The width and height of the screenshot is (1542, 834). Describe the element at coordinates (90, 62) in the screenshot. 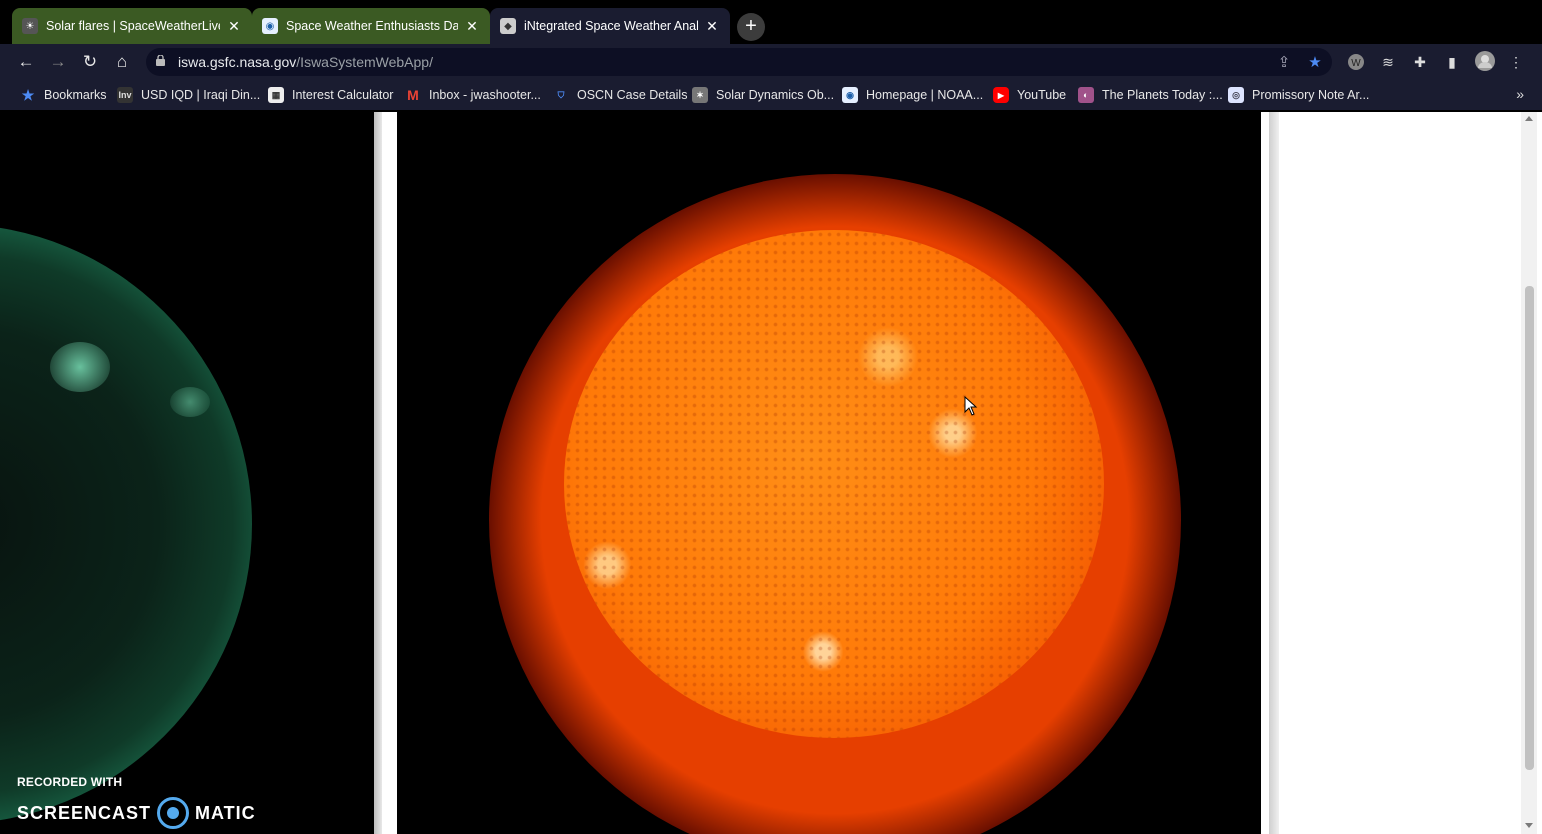

I see `reload-icon: ↻` at that location.